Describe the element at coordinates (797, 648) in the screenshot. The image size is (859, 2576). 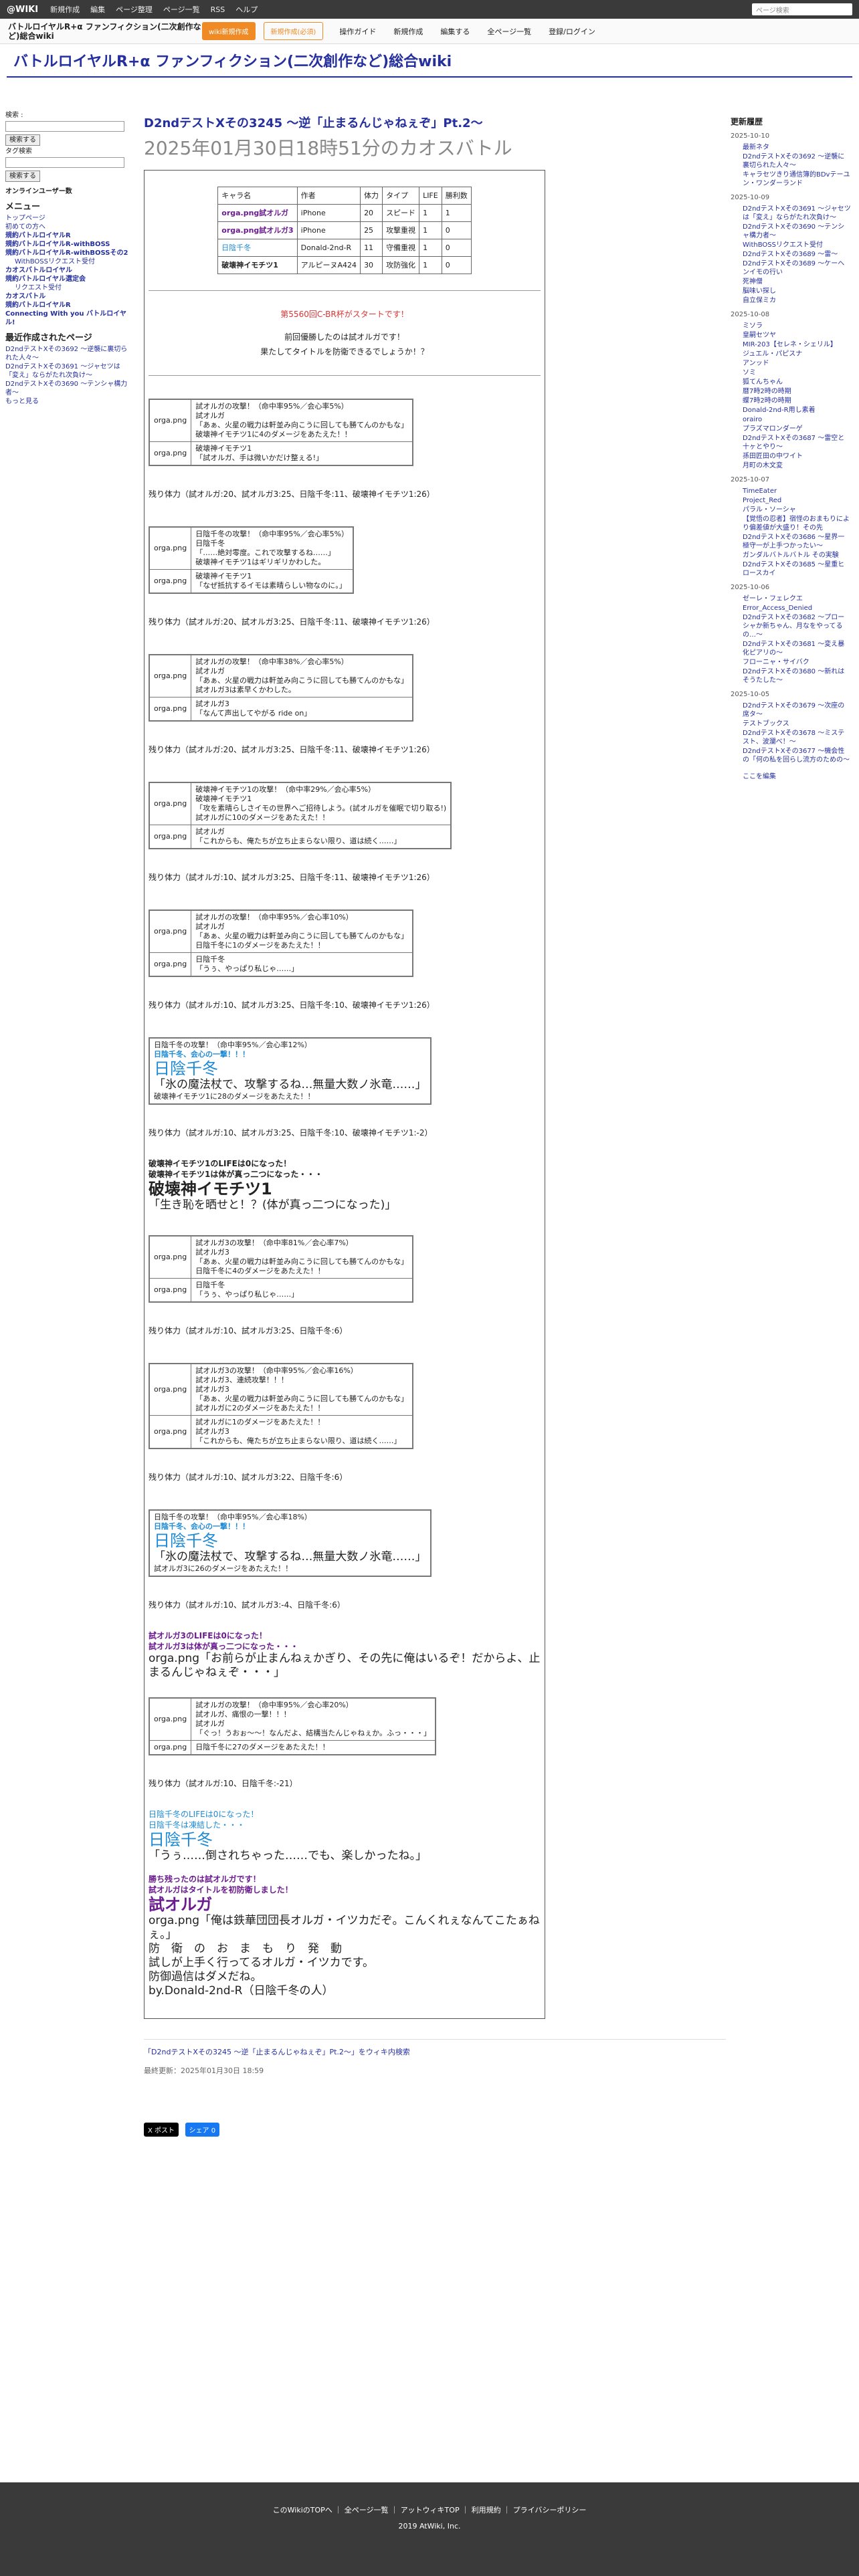
I see `history-item: D2ndテストXその3681 〜変え暴化ピアリの〜` at that location.